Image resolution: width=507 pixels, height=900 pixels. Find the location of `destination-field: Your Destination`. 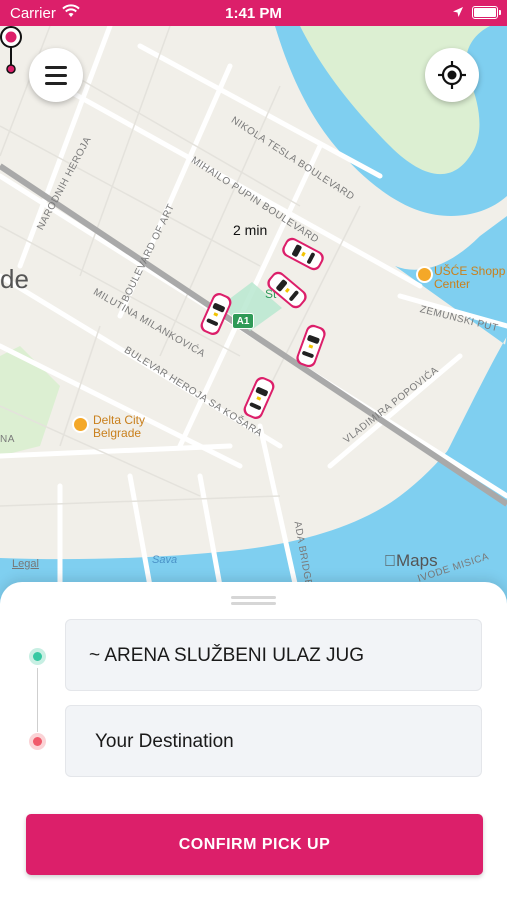

destination-field: Your Destination is located at coordinates (273, 741).